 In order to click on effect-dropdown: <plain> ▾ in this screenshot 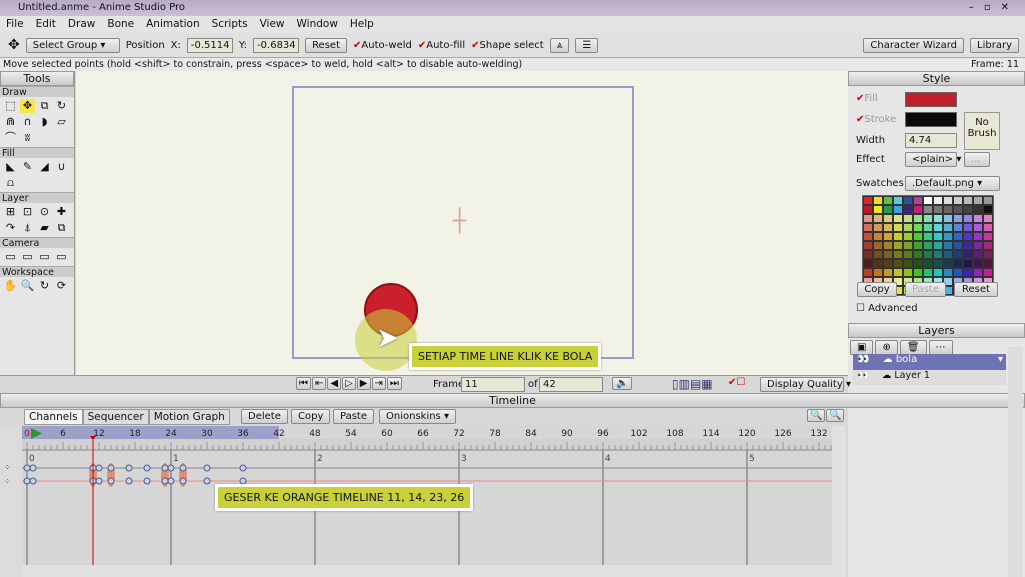, I will do `click(933, 159)`.